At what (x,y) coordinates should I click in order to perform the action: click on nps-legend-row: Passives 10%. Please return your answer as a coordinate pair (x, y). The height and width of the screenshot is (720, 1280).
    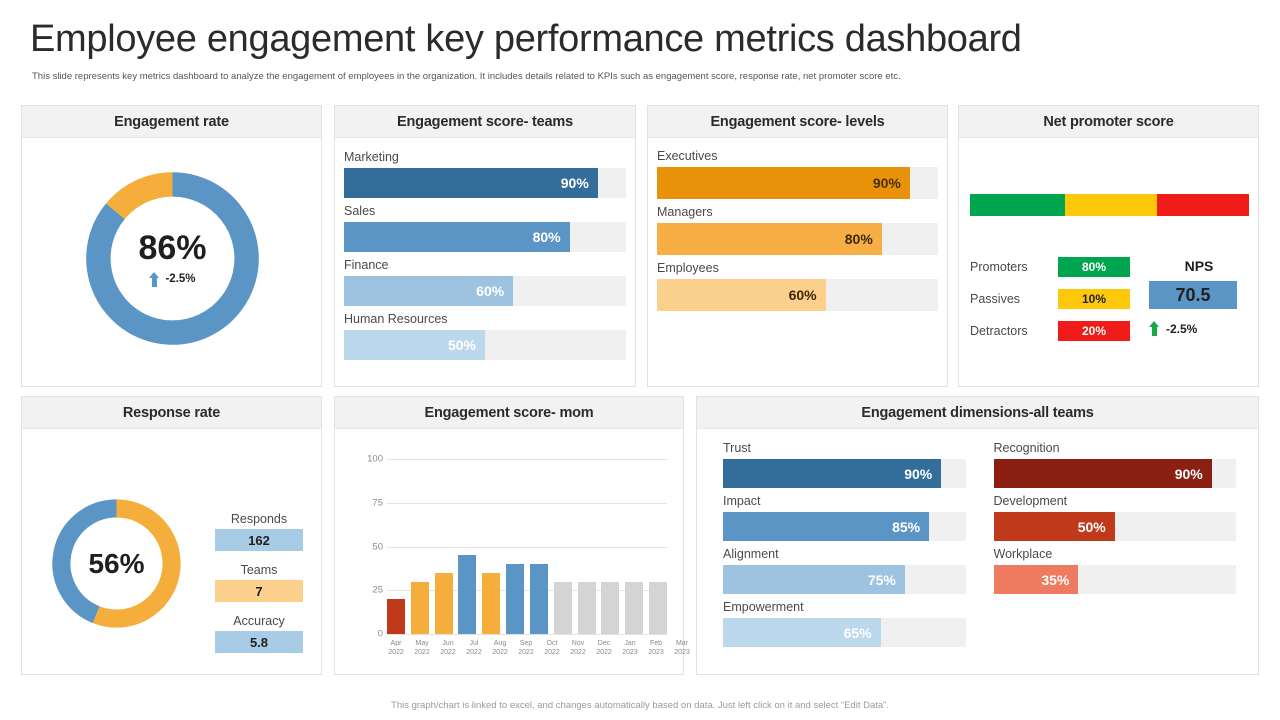
    Looking at the image, I should click on (1052, 299).